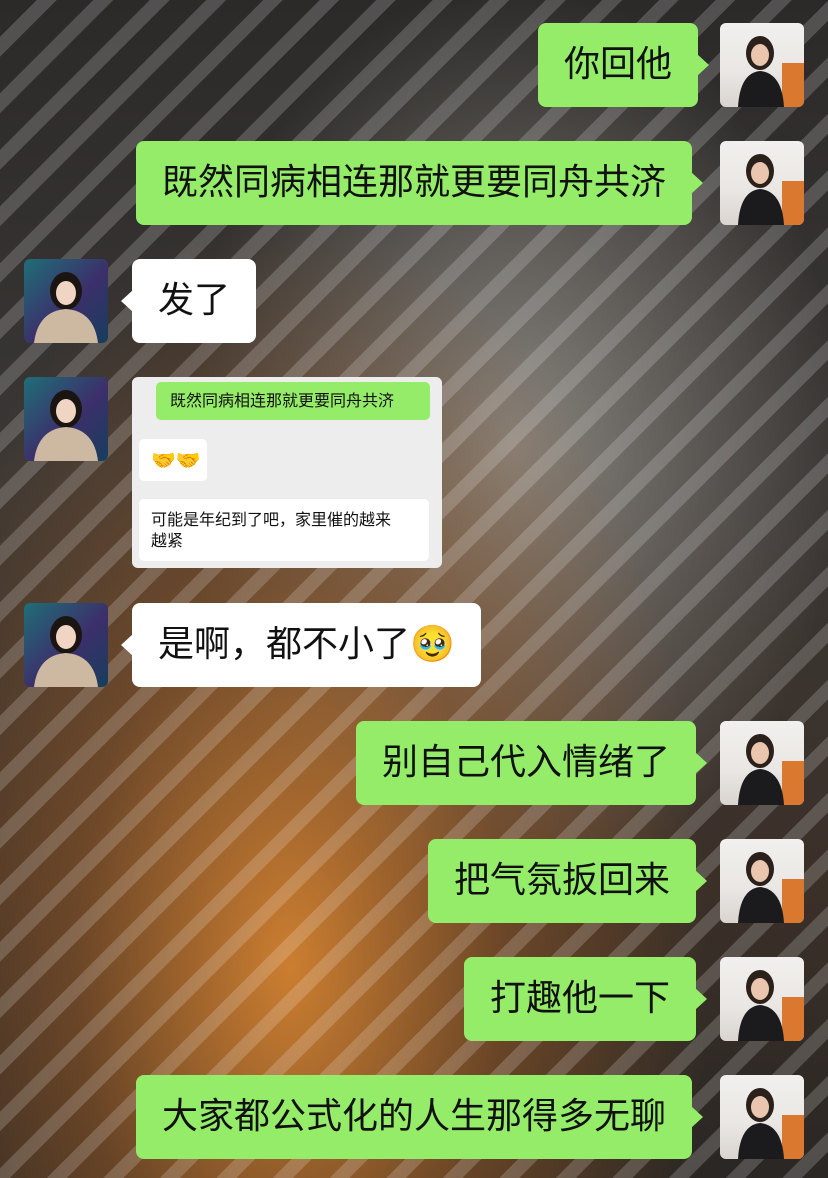 Image resolution: width=828 pixels, height=1178 pixels. What do you see at coordinates (624, 65) in the screenshot?
I see `message-bubble-sent: 你回他` at bounding box center [624, 65].